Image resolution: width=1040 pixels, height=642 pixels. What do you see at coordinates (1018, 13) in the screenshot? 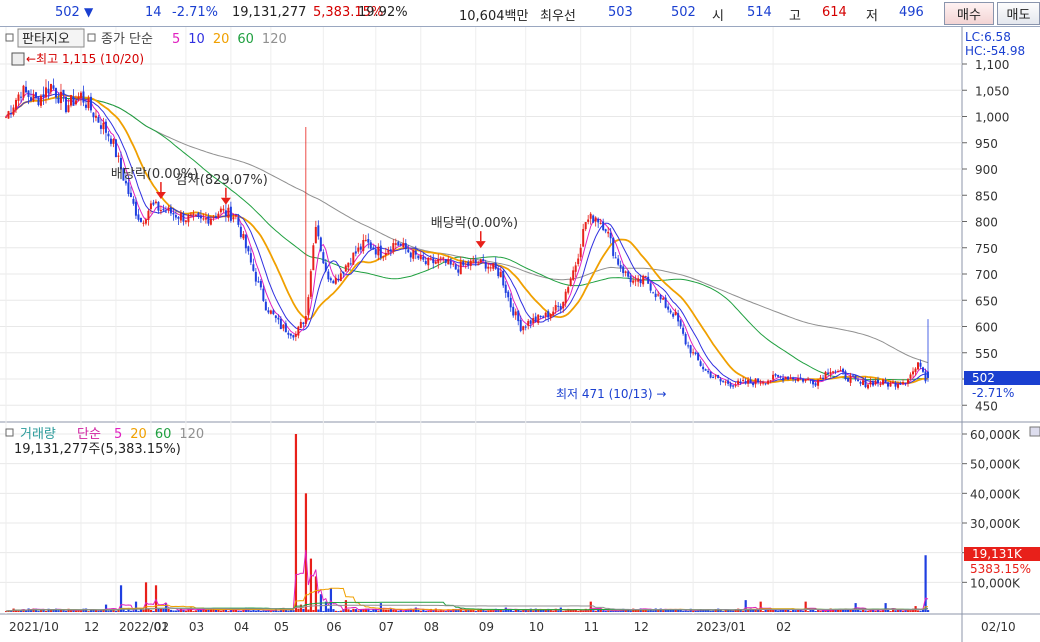
I see `sell-button: 매도` at bounding box center [1018, 13].